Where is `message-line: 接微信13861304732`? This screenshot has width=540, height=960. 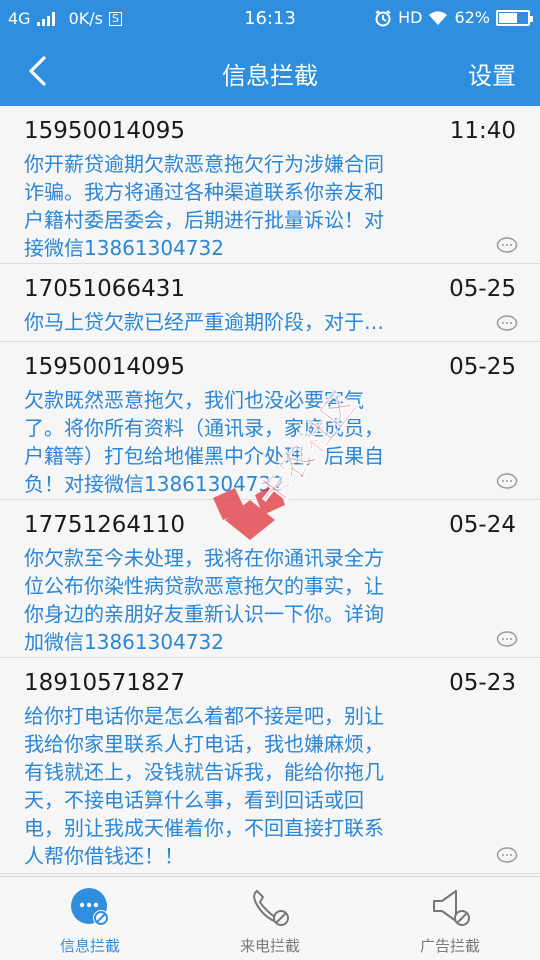
message-line: 接微信13861304732 is located at coordinates (124, 248).